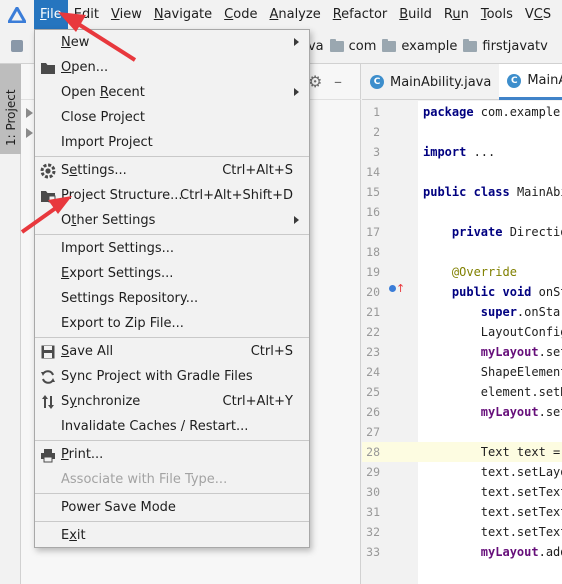  Describe the element at coordinates (257, 170) in the screenshot. I see `menu-item-shortcut: Ctrl+Alt+S` at that location.